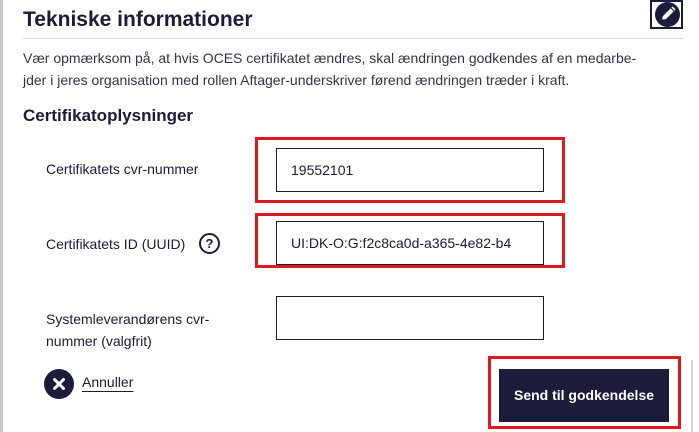  What do you see at coordinates (99, 341) in the screenshot?
I see `supplier-label-line-2: nummer (valgfrit)` at bounding box center [99, 341].